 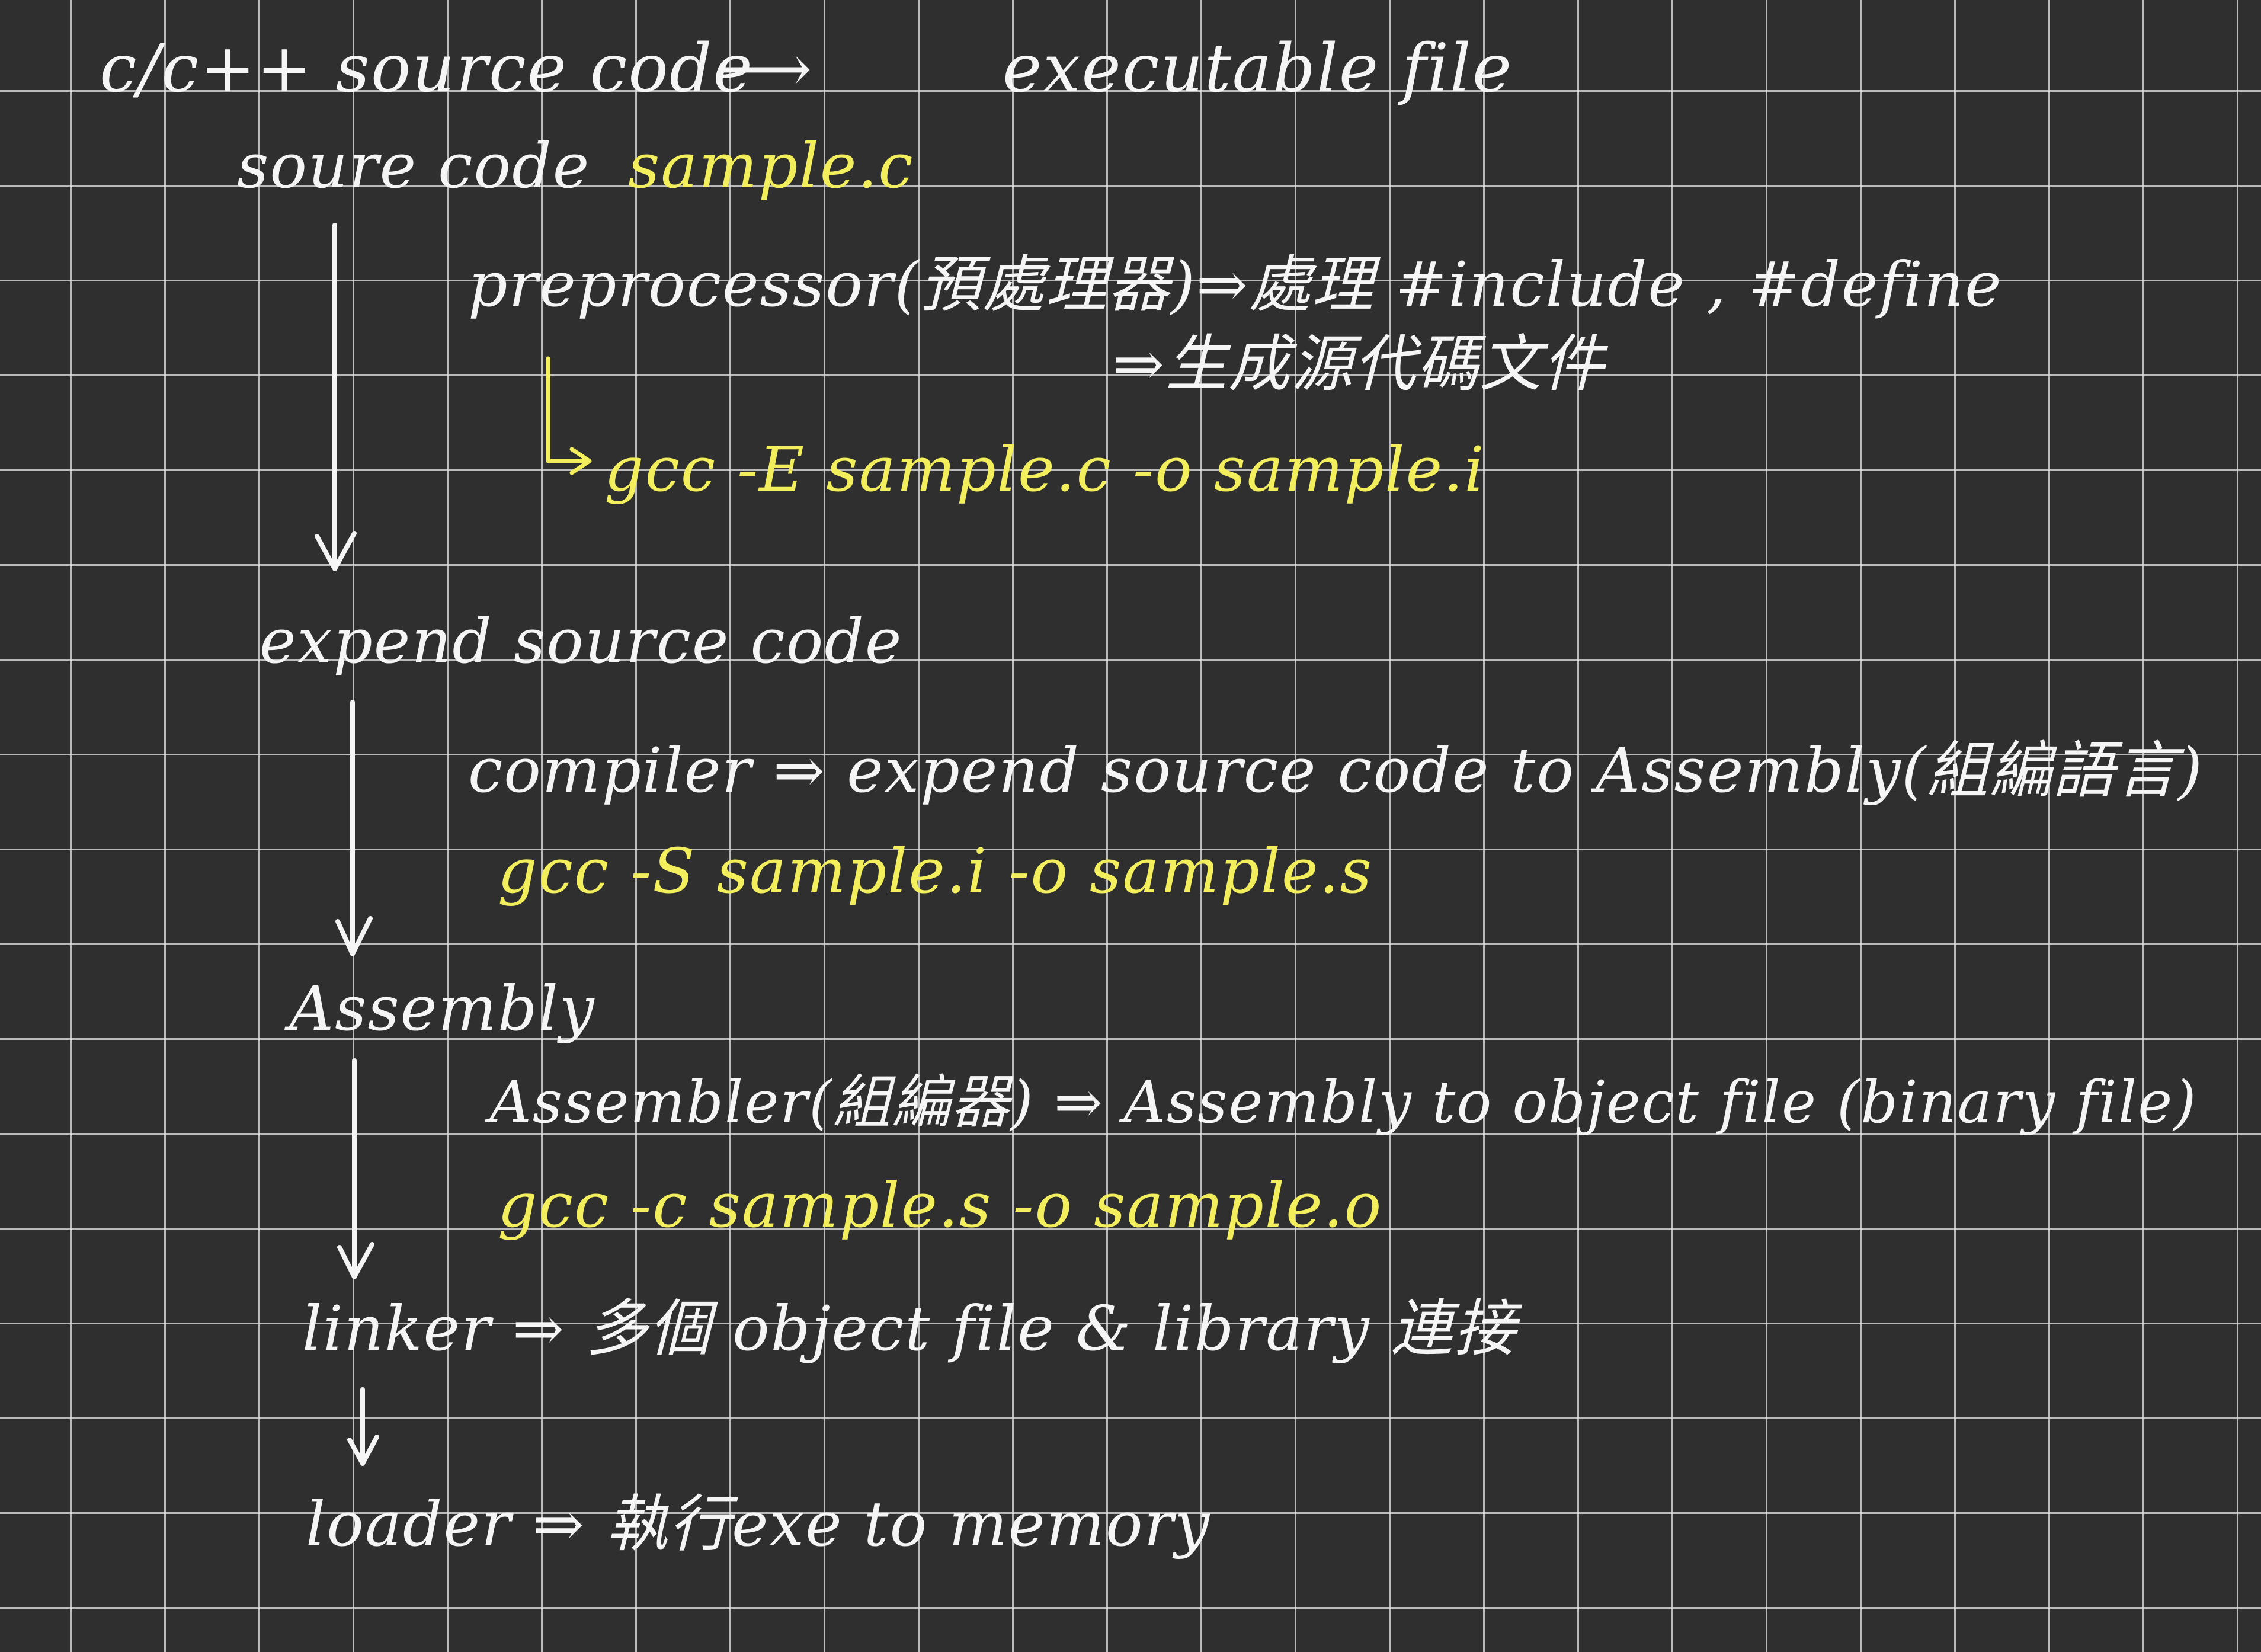 What do you see at coordinates (569, 415) in the screenshot?
I see `elbow-arrow-icon` at bounding box center [569, 415].